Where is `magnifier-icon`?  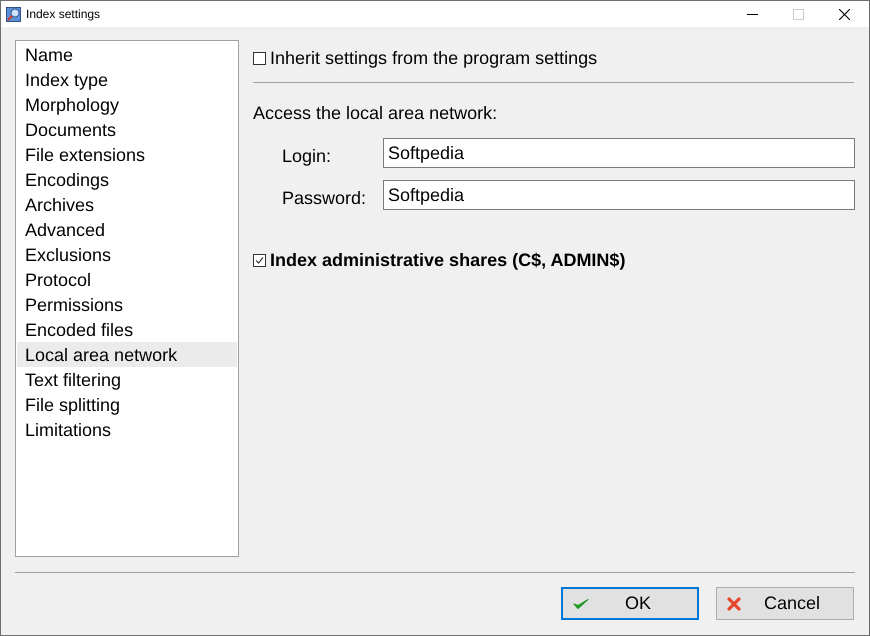
magnifier-icon is located at coordinates (13, 14).